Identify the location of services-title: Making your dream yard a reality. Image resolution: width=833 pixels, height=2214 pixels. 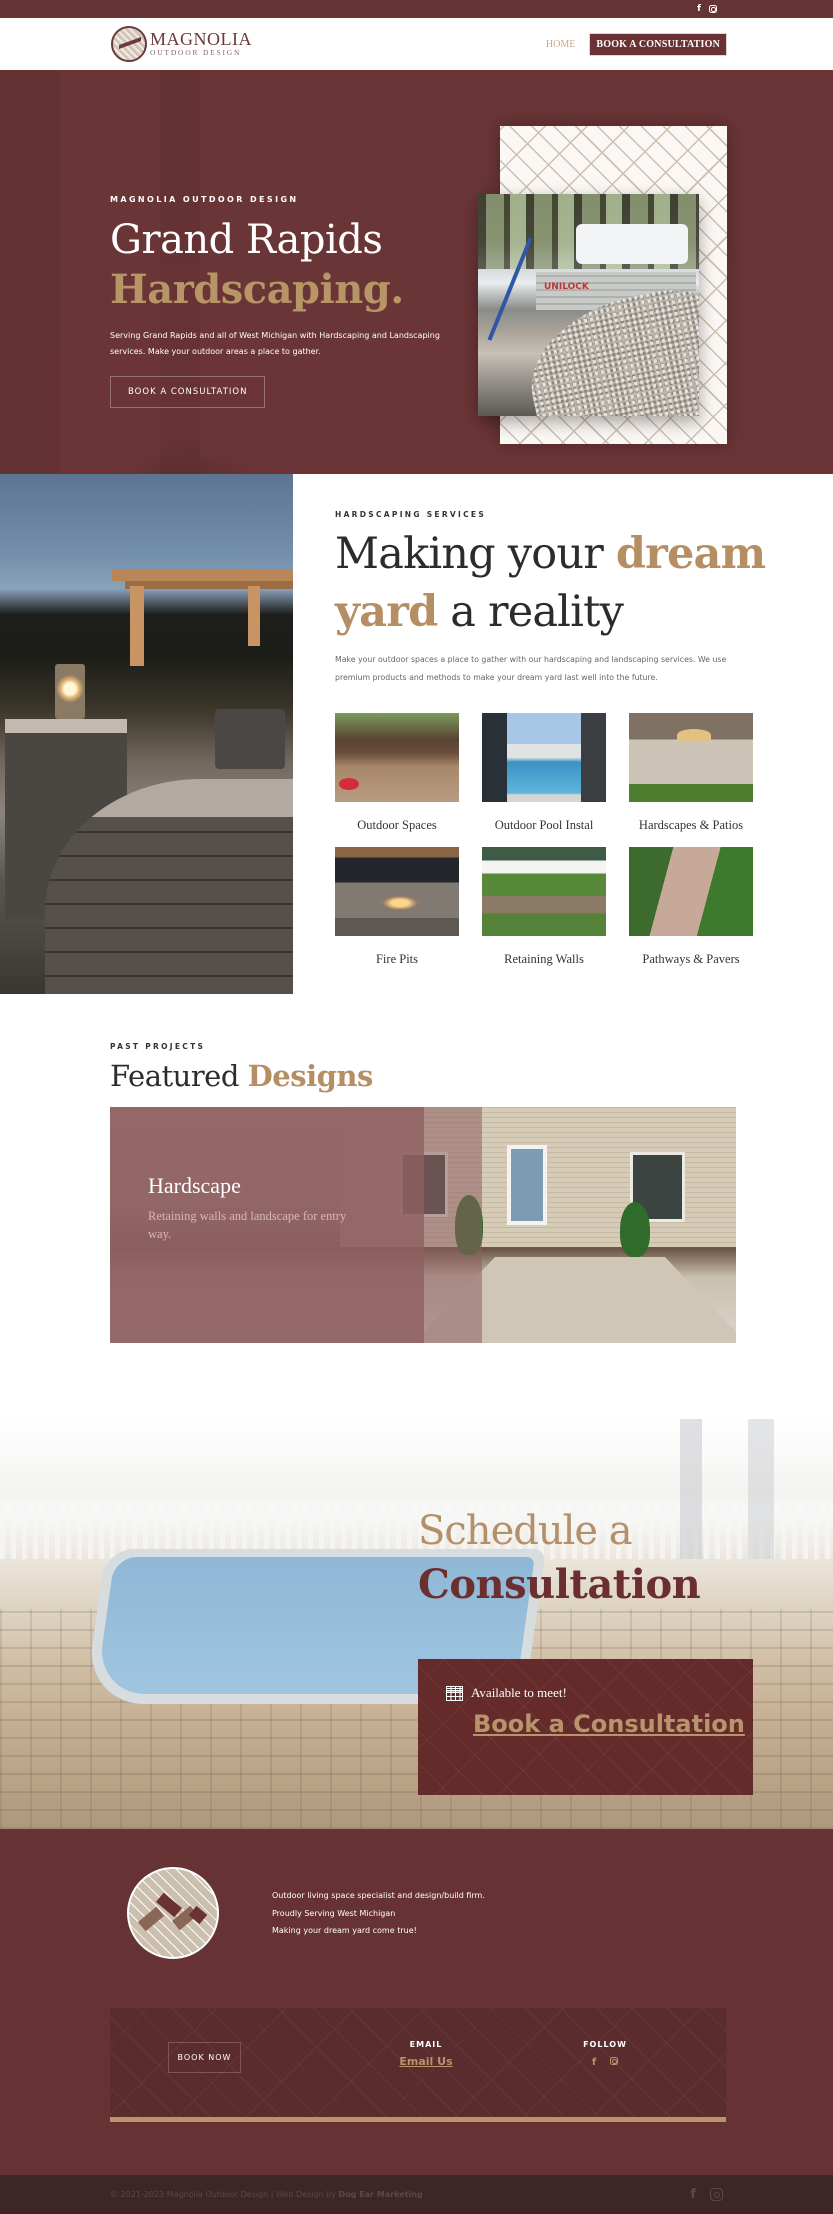
(584, 583).